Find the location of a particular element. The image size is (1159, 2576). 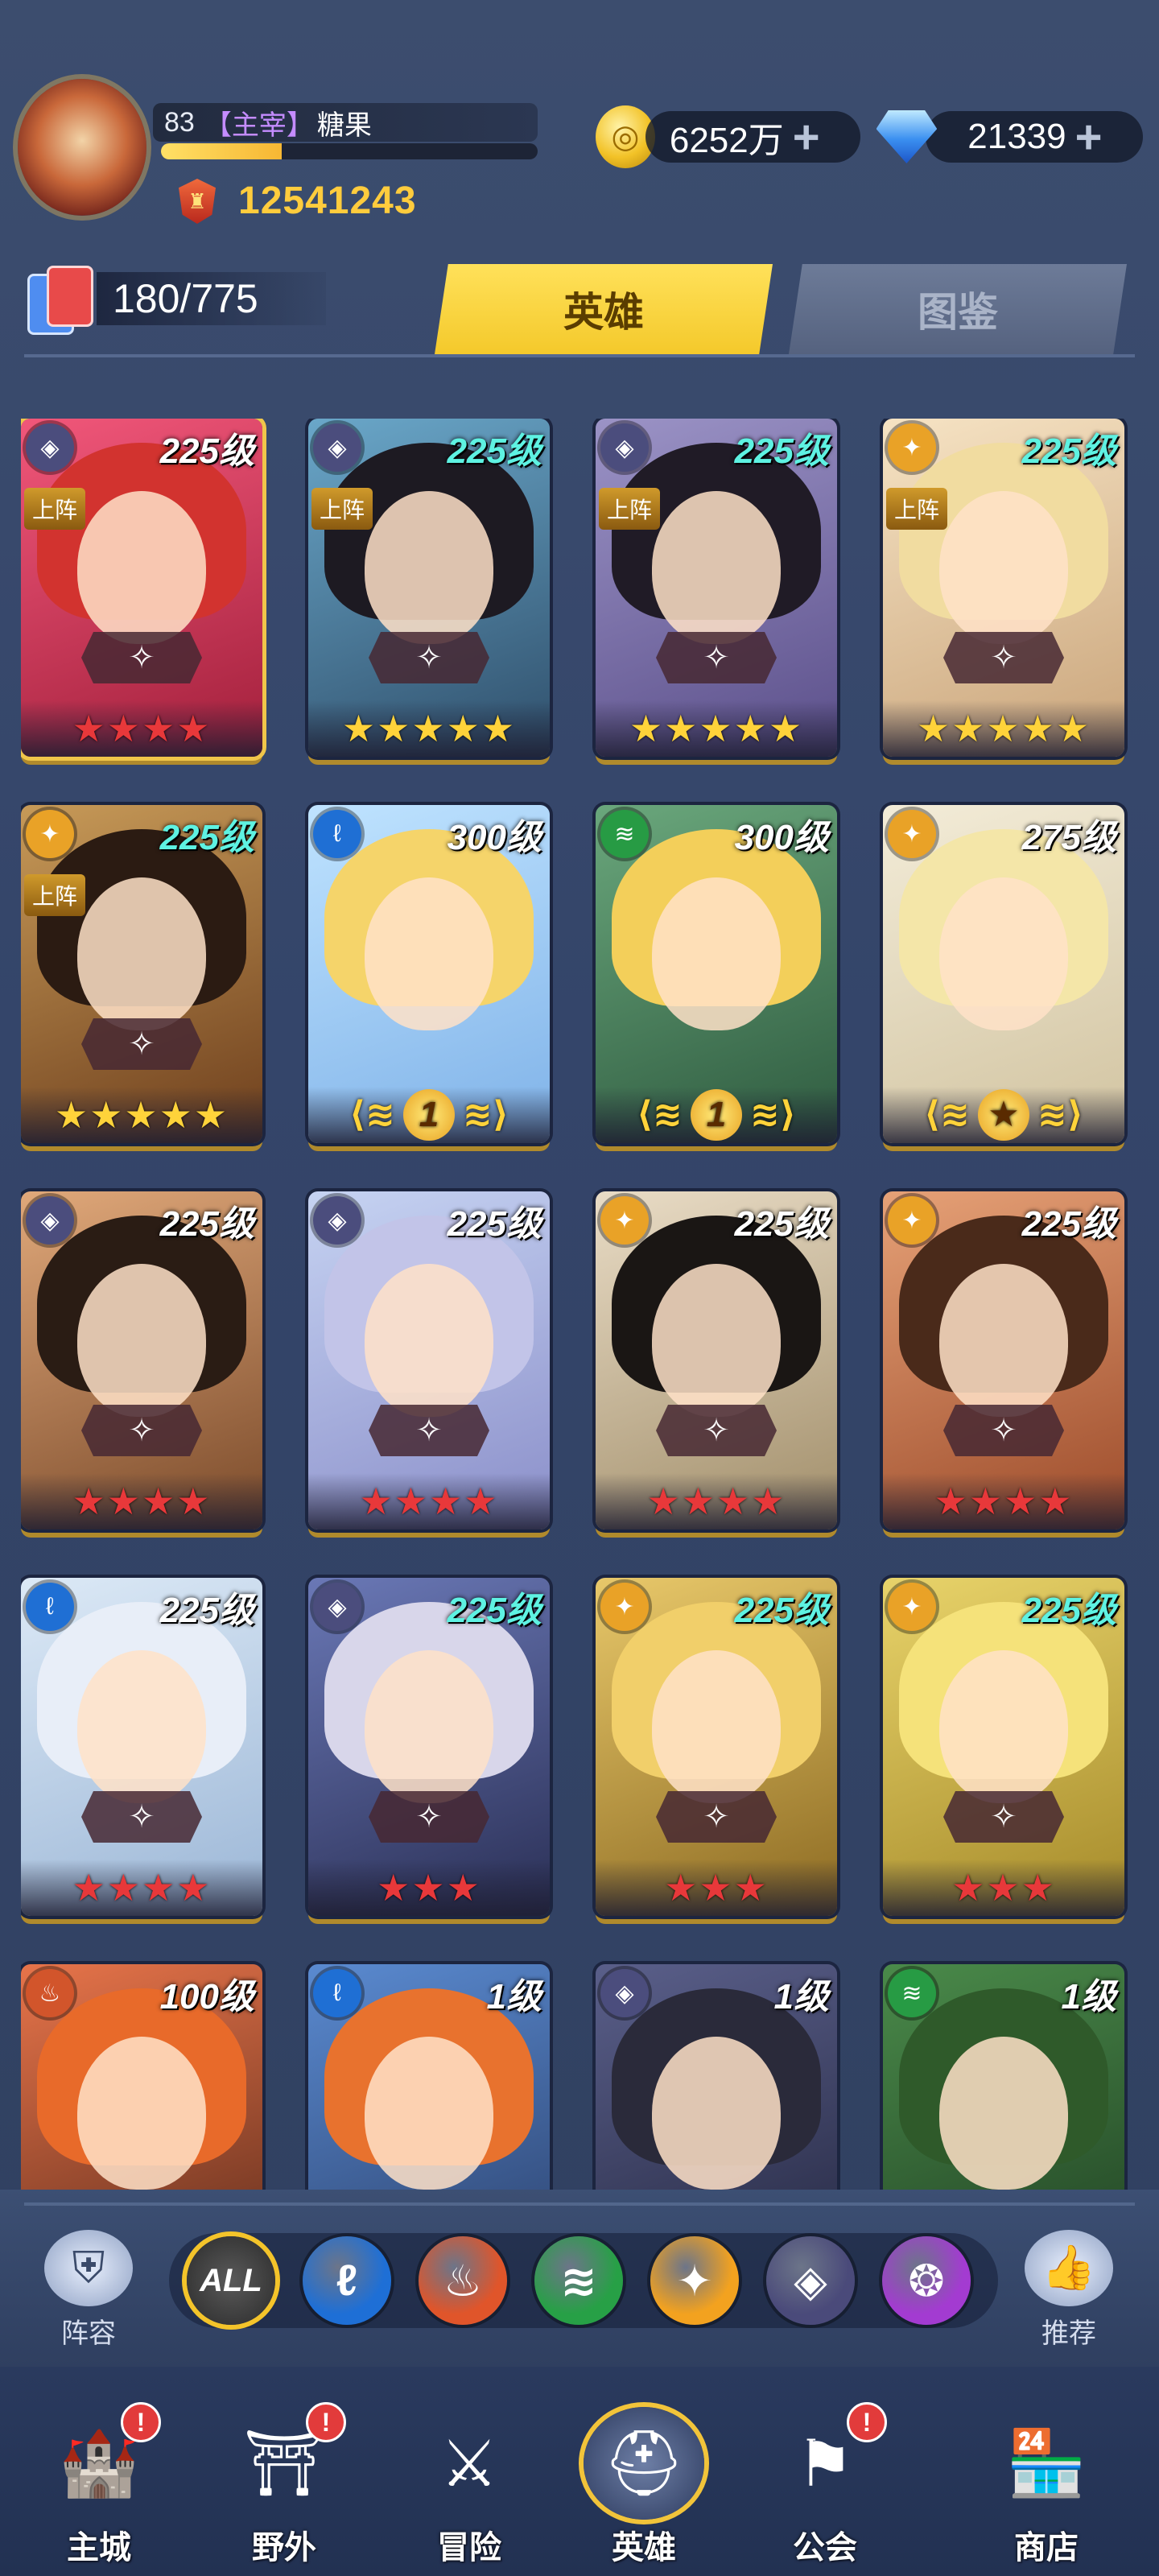

divider is located at coordinates (579, 2204).